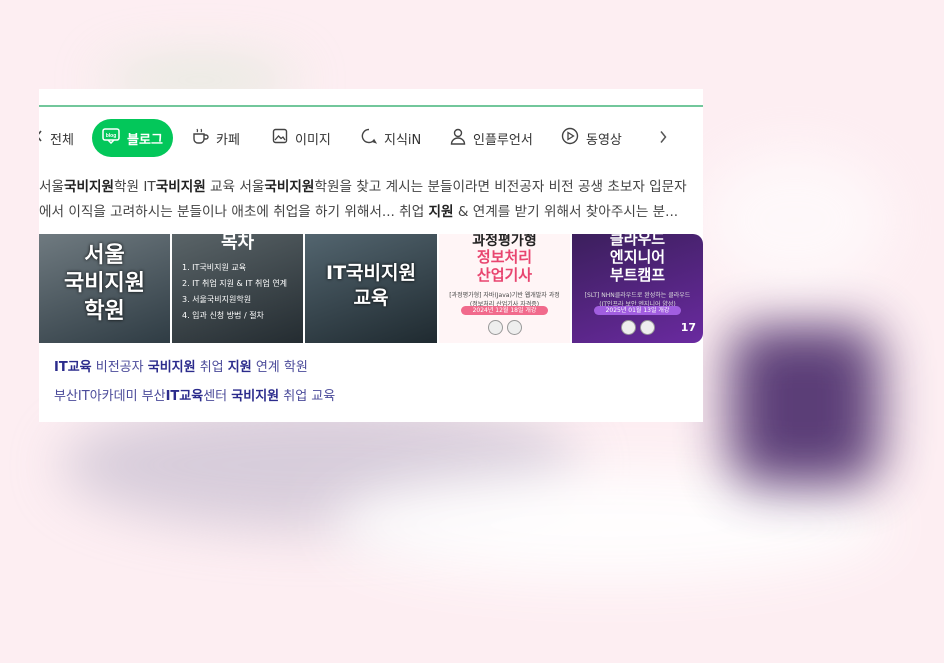 Image resolution: width=944 pixels, height=663 pixels. What do you see at coordinates (374, 394) in the screenshot?
I see `related-search-link: 부산IT아카데미 부산IT교육센터 국비지원 취업 교육` at bounding box center [374, 394].